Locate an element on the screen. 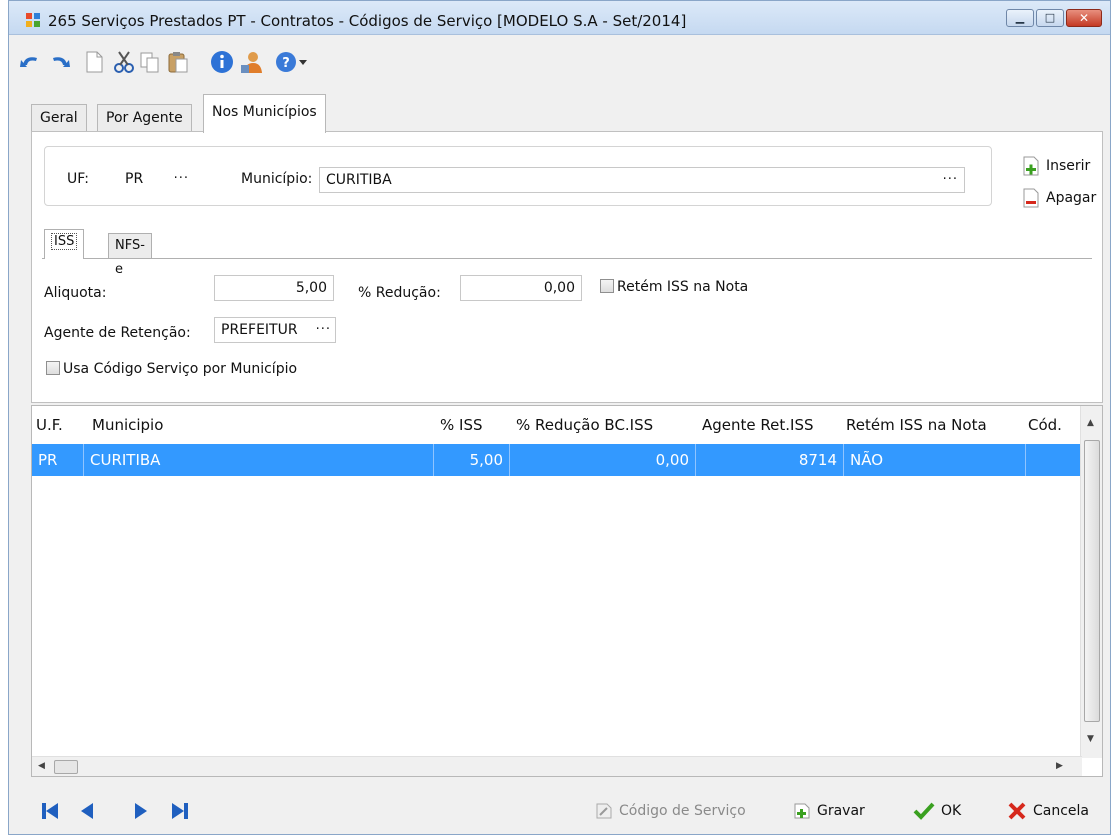  reducao-label: % Redução: is located at coordinates (399, 293).